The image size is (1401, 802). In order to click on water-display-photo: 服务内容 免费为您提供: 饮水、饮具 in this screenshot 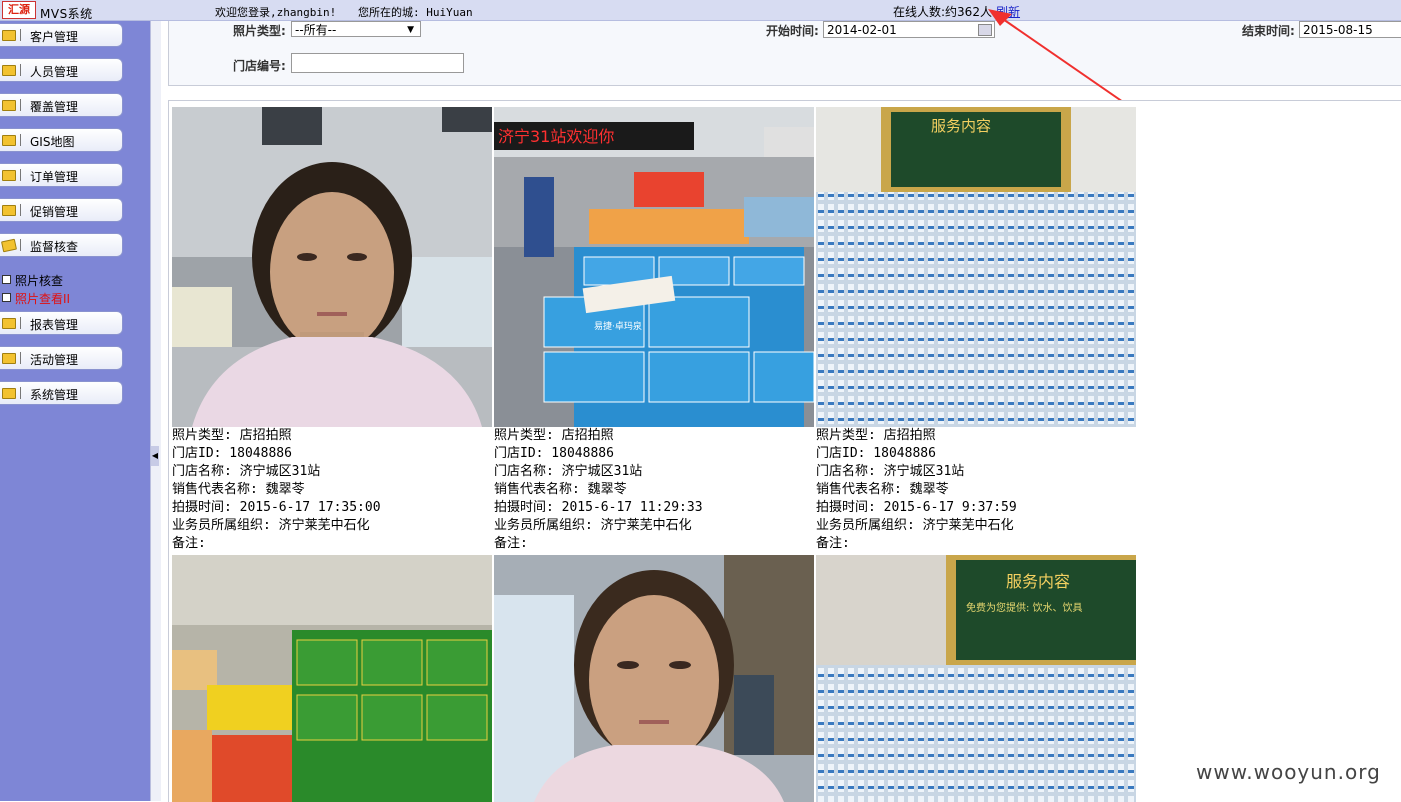, I will do `click(976, 678)`.